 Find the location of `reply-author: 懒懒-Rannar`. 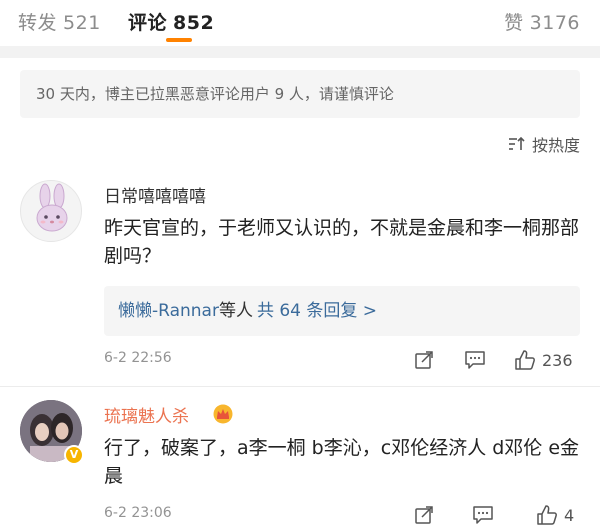

reply-author: 懒懒-Rannar is located at coordinates (168, 311).